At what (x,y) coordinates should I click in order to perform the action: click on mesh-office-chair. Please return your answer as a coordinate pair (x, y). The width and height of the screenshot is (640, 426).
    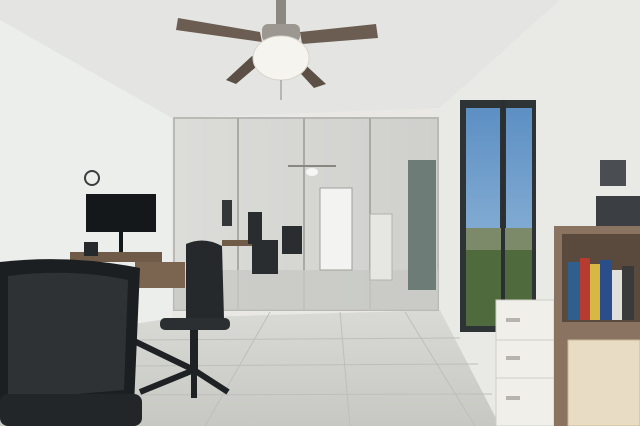
    Looking at the image, I should click on (71, 342).